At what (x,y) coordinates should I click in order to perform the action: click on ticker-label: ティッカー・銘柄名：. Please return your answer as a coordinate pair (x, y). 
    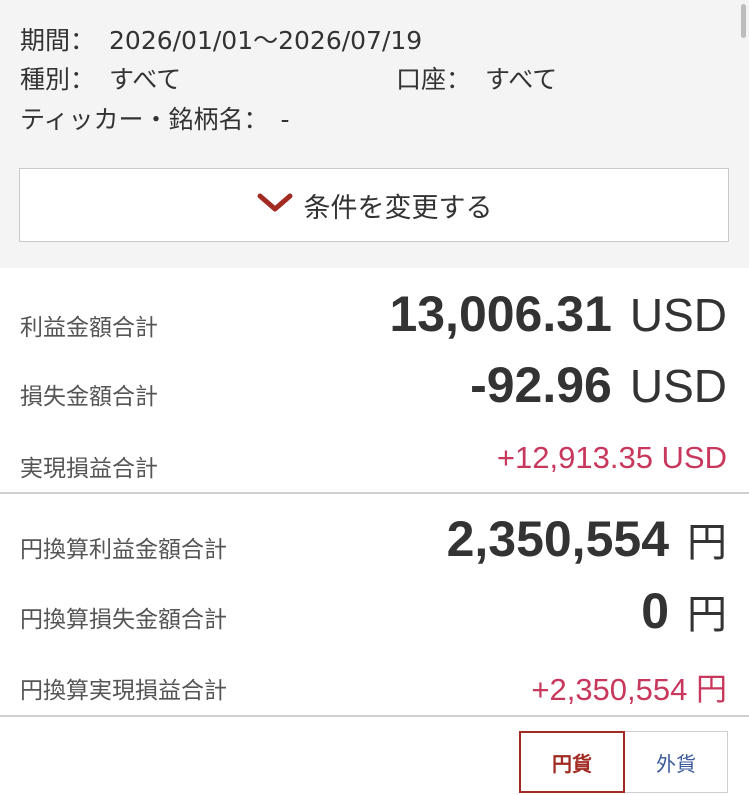
    Looking at the image, I should click on (144, 119).